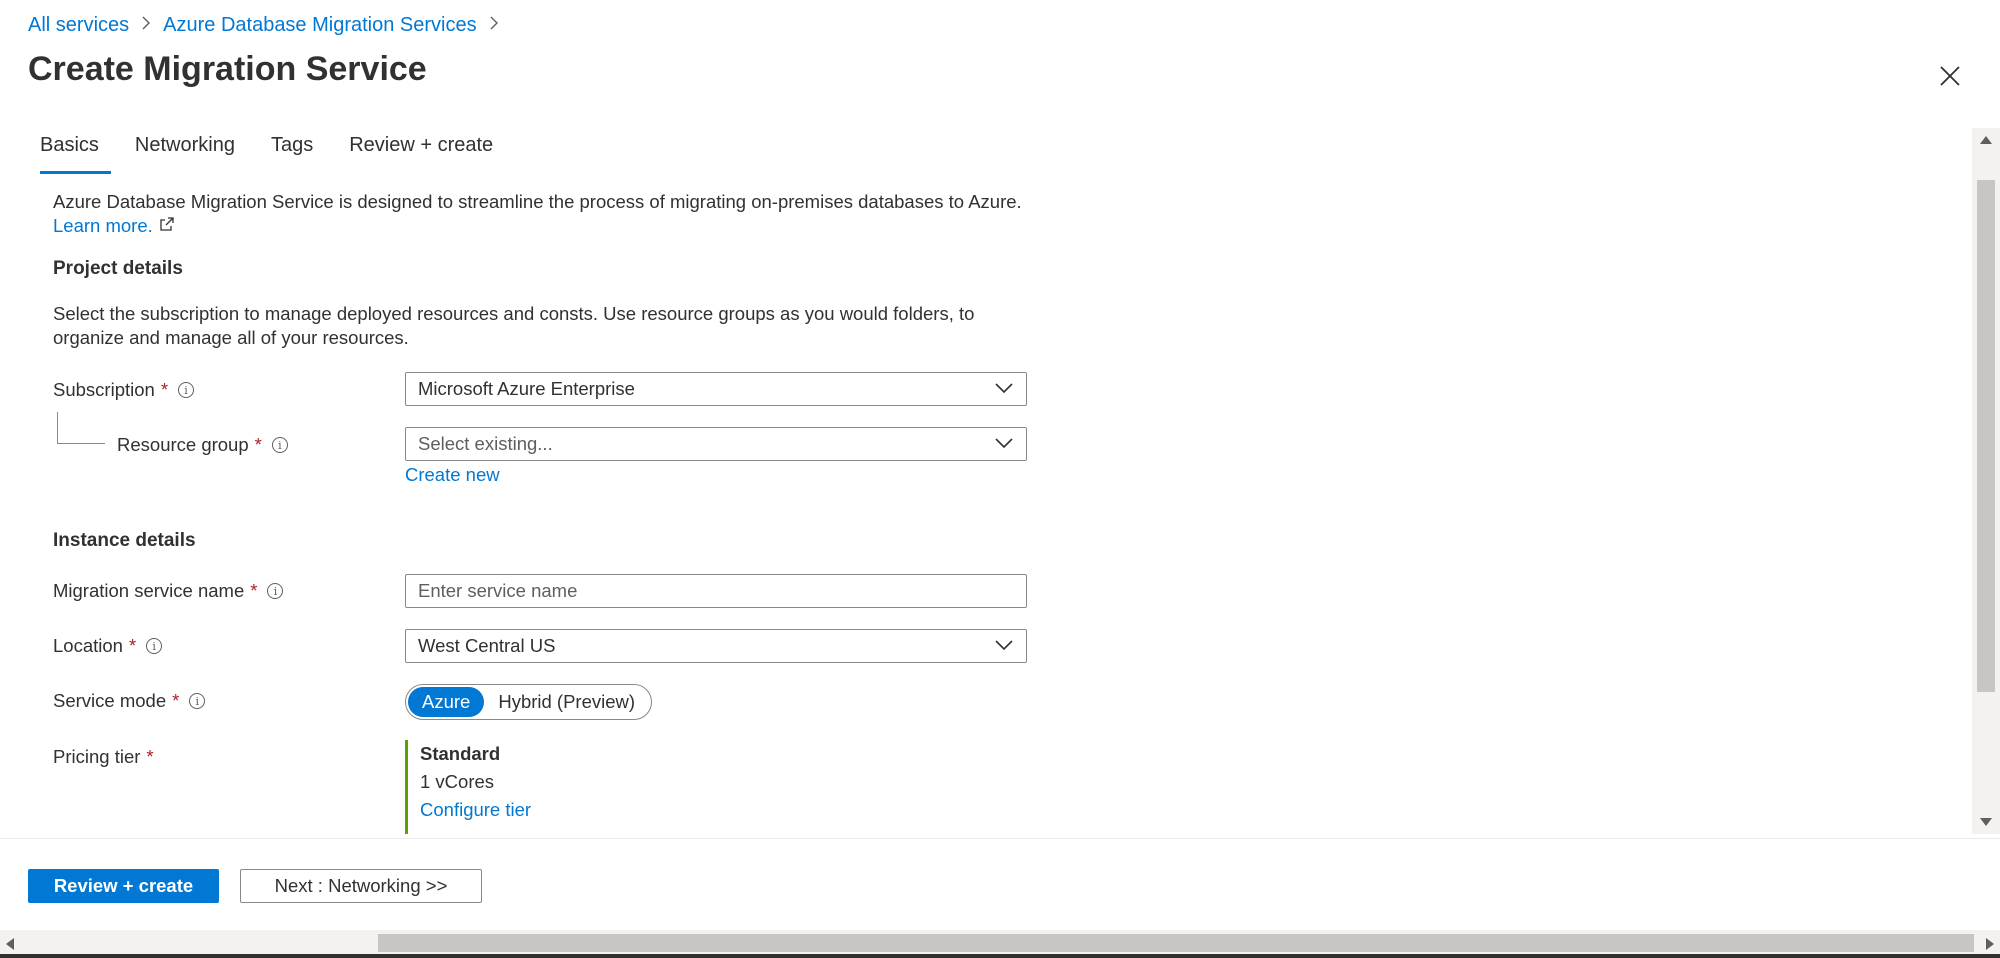 This screenshot has height=958, width=2000. Describe the element at coordinates (103, 225) in the screenshot. I see `learn-more-link: Learn more.` at that location.